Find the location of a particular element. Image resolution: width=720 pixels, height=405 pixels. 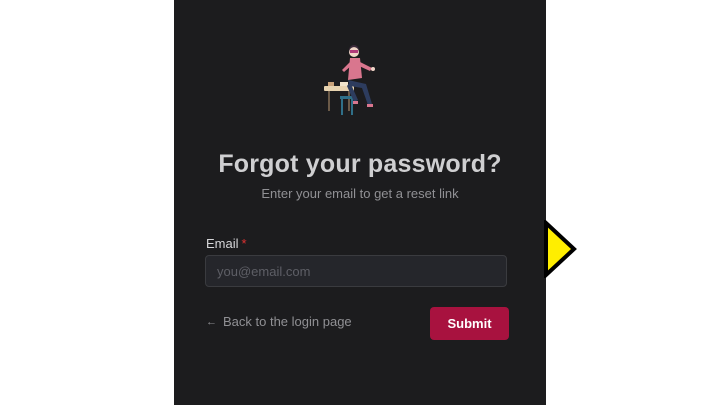

required-marker: * is located at coordinates (244, 243).